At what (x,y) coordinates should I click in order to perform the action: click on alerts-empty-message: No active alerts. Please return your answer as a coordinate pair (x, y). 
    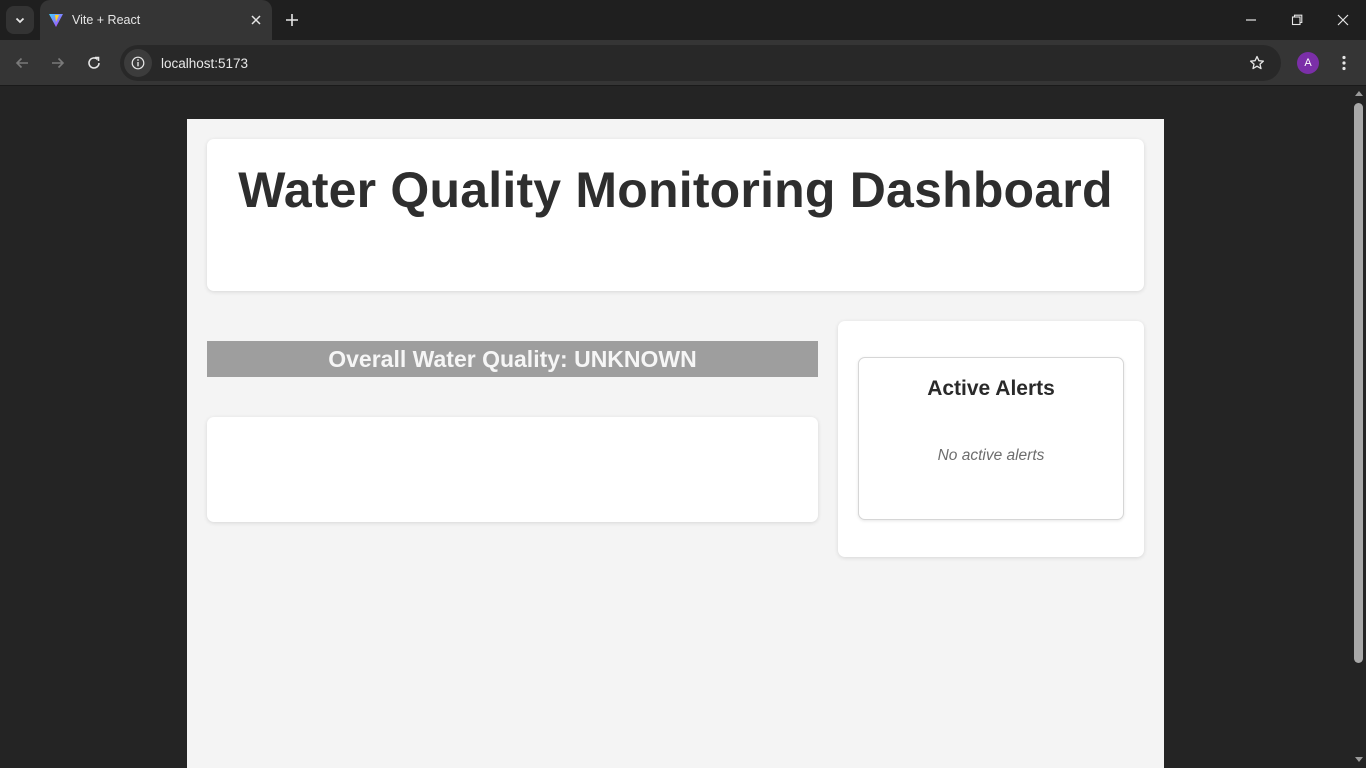
    Looking at the image, I should click on (991, 455).